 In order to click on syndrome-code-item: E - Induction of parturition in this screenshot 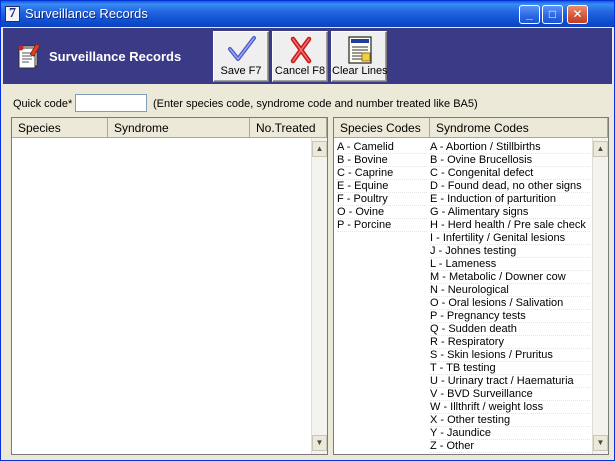, I will do `click(510, 199)`.